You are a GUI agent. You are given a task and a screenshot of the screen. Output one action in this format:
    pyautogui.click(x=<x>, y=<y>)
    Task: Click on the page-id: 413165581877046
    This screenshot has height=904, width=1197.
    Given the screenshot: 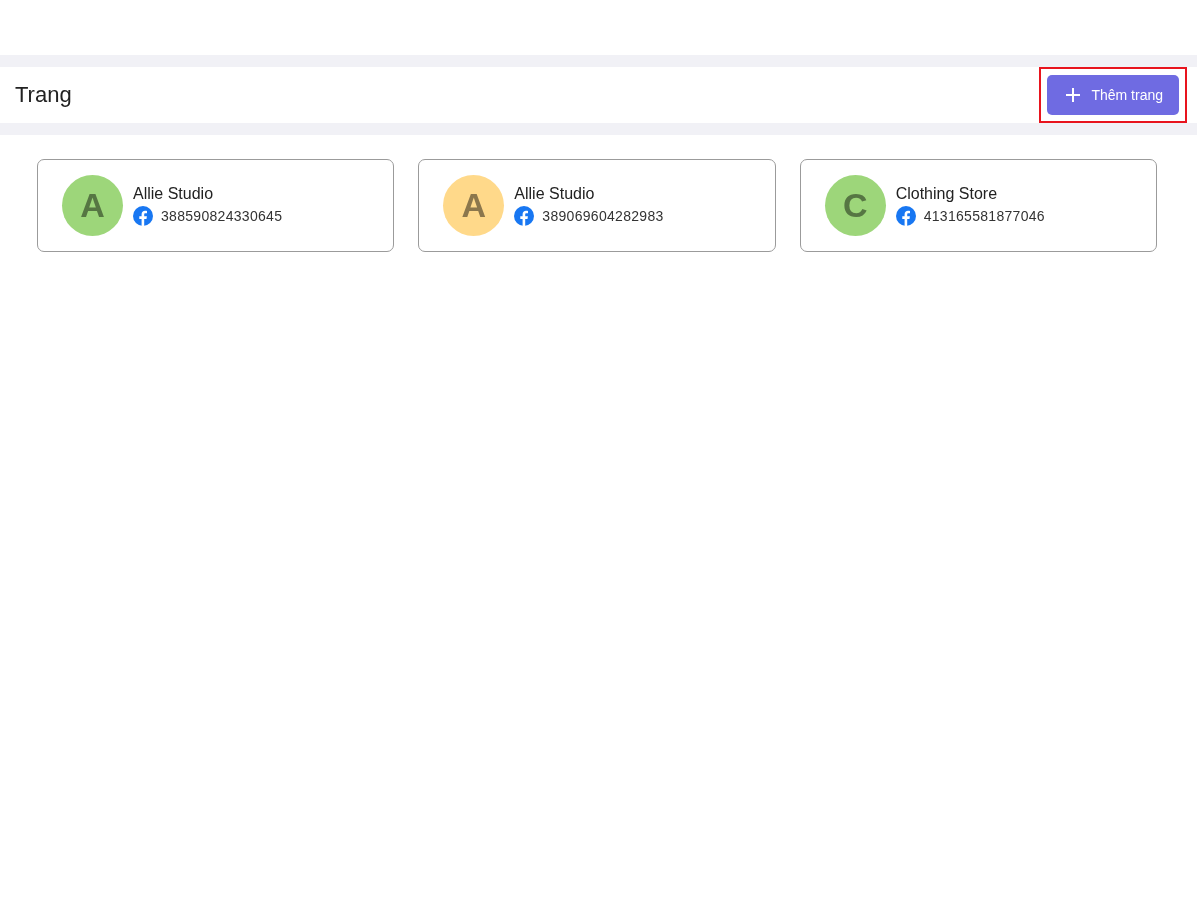 What is the action you would take?
    pyautogui.click(x=984, y=216)
    